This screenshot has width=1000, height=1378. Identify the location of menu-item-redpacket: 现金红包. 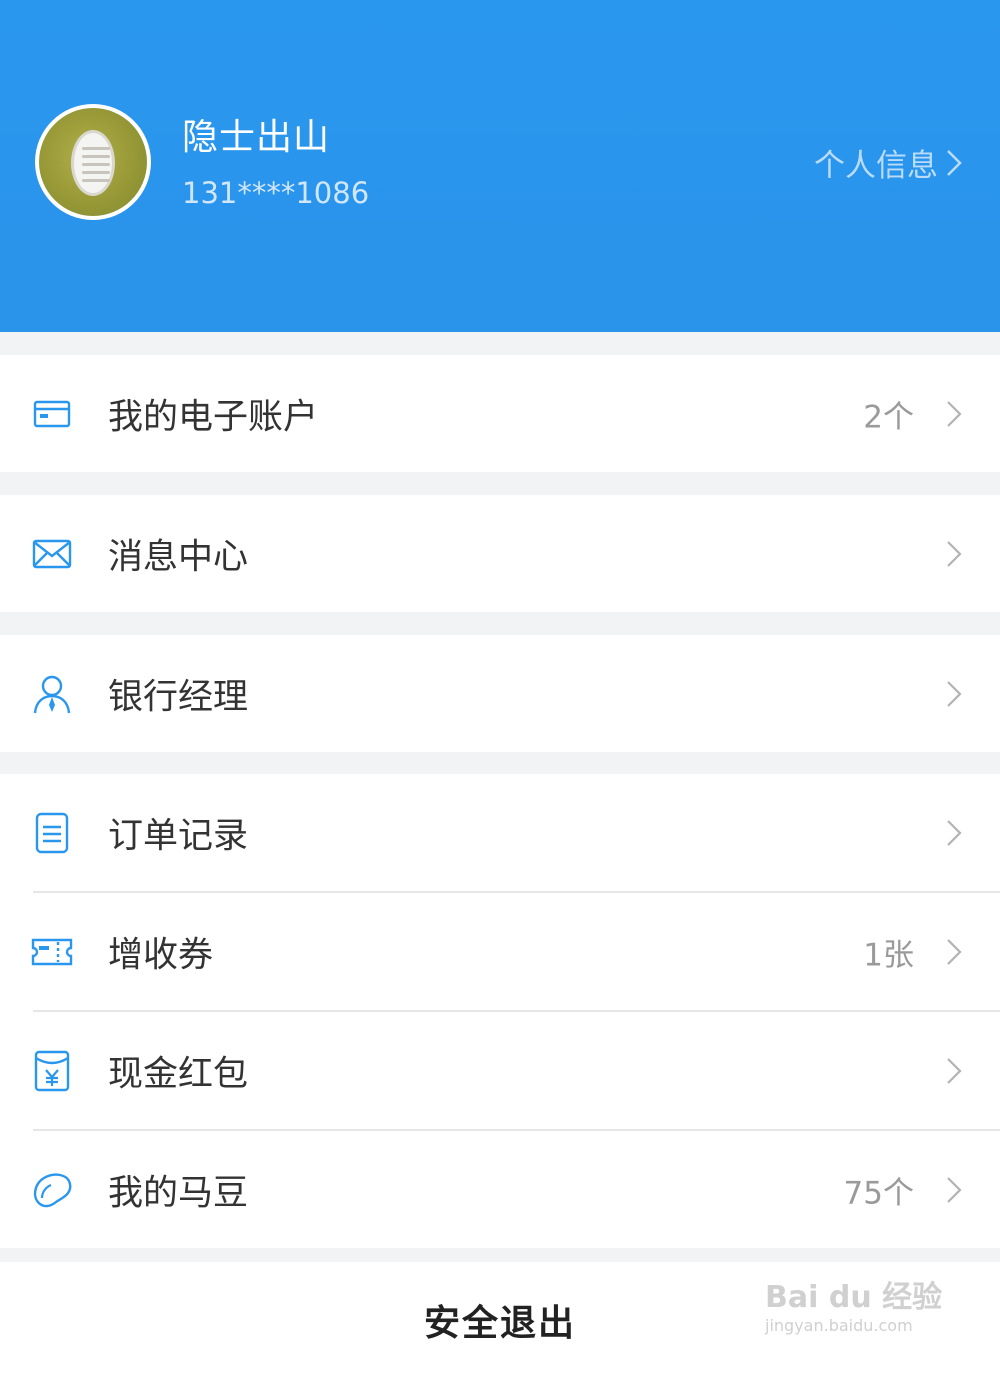
(500, 1070).